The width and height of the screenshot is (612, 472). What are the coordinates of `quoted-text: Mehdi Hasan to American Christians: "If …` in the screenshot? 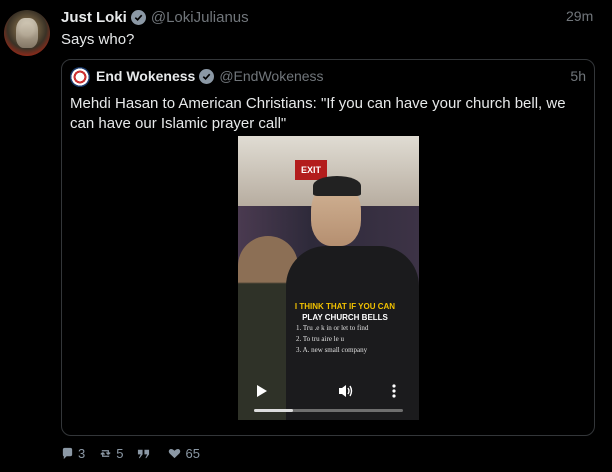 It's located at (318, 113).